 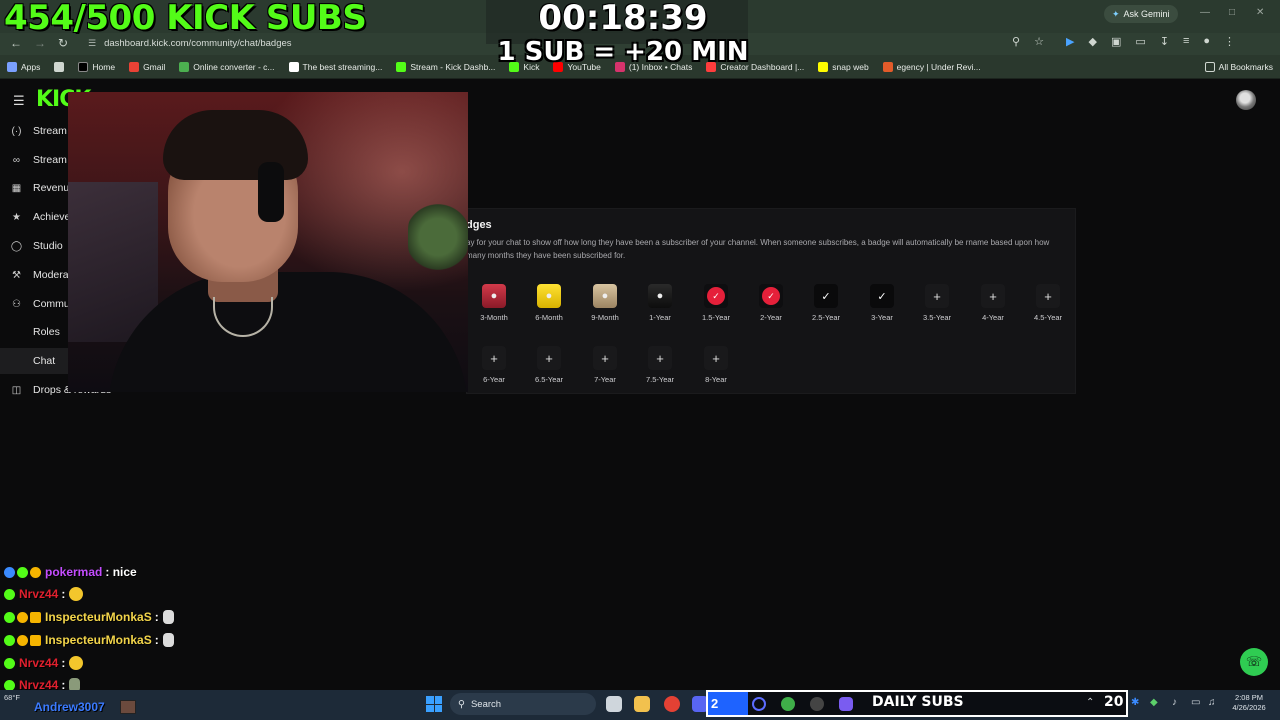 What do you see at coordinates (623, 19) in the screenshot?
I see `subathon-timer: 00:18:39` at bounding box center [623, 19].